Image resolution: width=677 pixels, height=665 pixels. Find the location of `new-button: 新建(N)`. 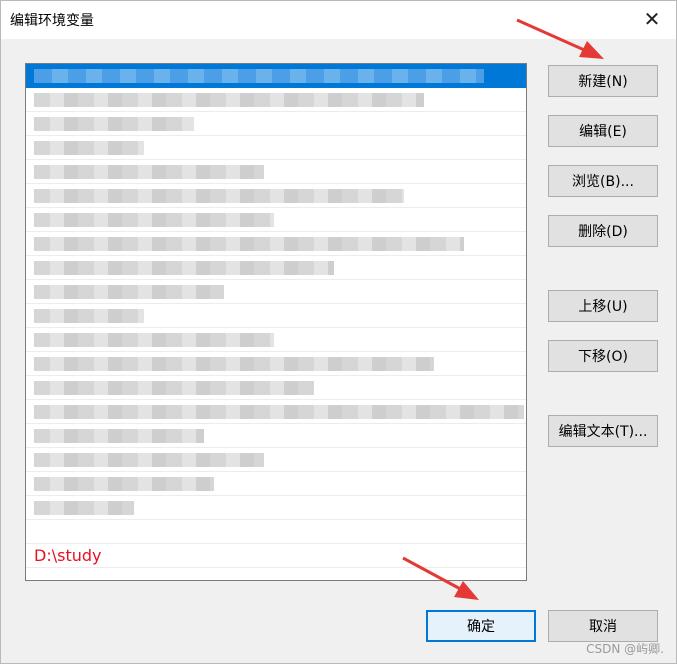

new-button: 新建(N) is located at coordinates (603, 81).